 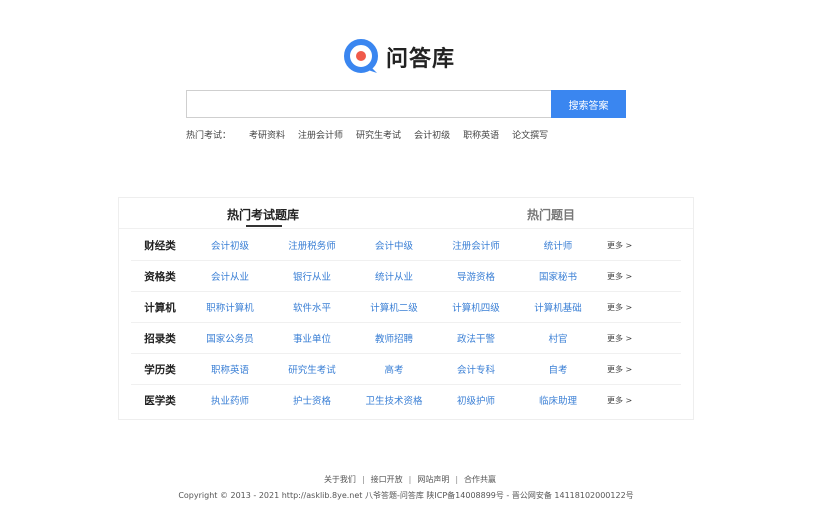 I want to click on hot-search-link: 论文撰写, so click(x=530, y=134).